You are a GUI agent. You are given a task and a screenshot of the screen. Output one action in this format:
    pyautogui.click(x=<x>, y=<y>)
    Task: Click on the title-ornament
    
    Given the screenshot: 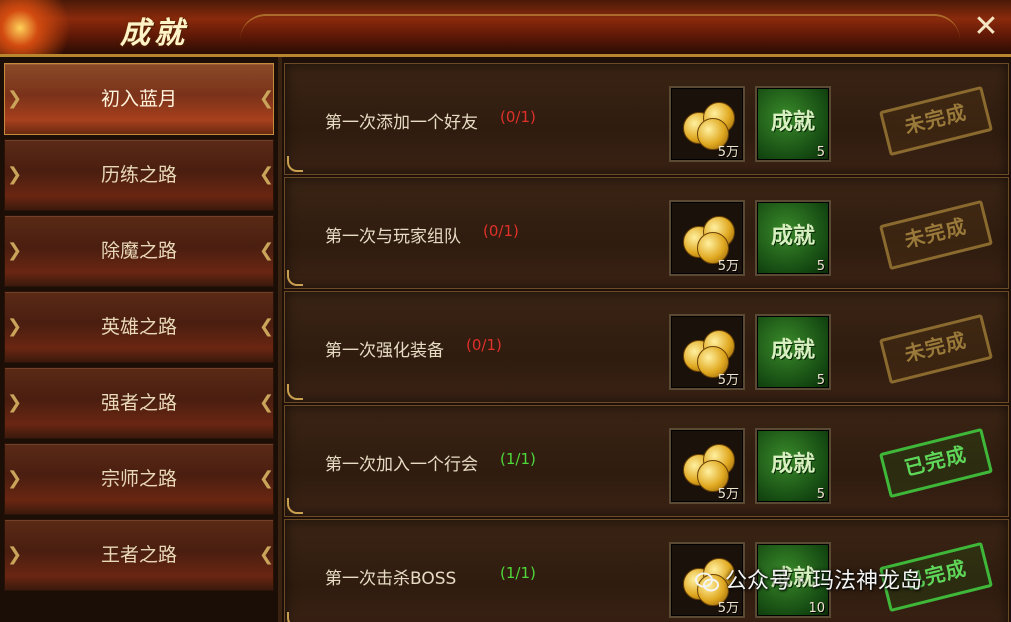 What is the action you would take?
    pyautogui.click(x=600, y=27)
    